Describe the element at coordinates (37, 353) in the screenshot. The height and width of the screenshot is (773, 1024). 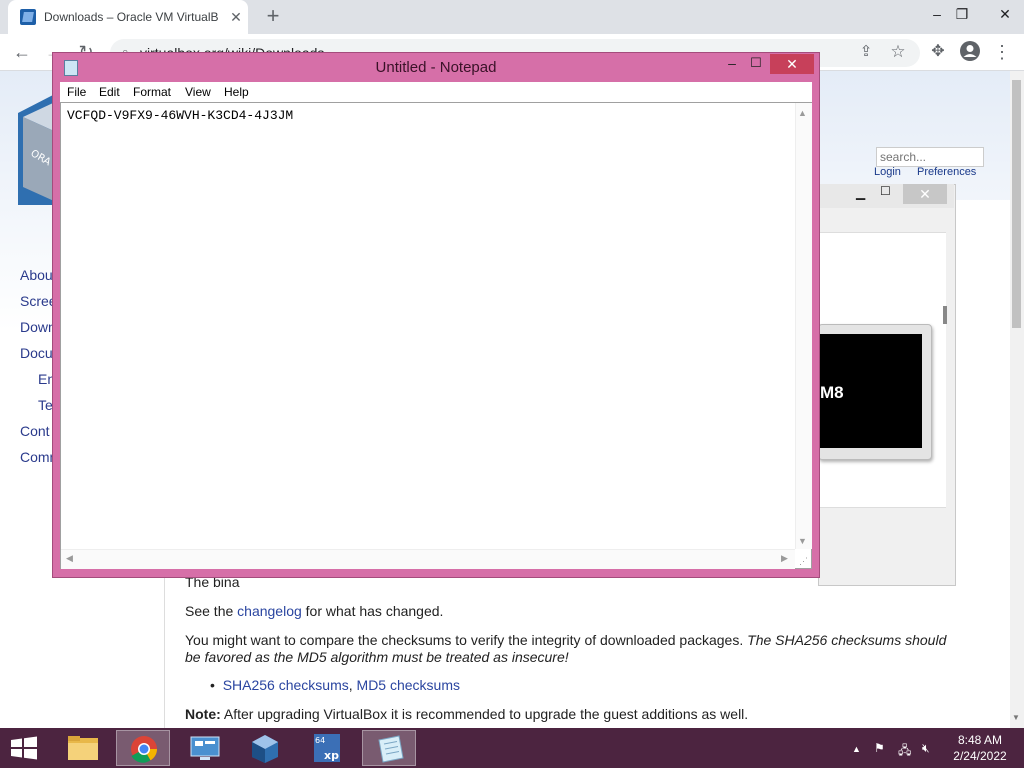
I see `nav-link-documentation: Docu` at that location.